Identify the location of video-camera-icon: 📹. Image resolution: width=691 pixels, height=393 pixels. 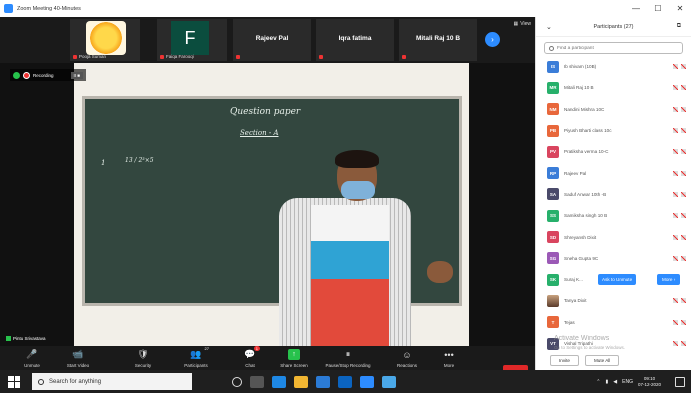
(78, 354).